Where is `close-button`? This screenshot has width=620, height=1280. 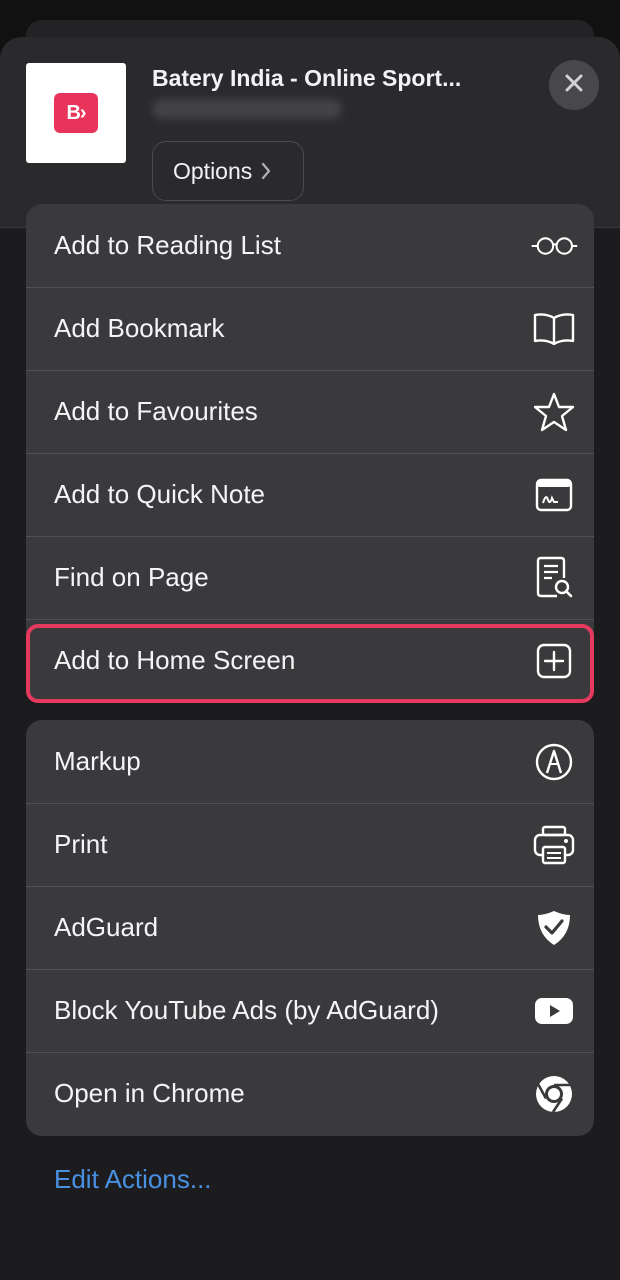 close-button is located at coordinates (574, 85).